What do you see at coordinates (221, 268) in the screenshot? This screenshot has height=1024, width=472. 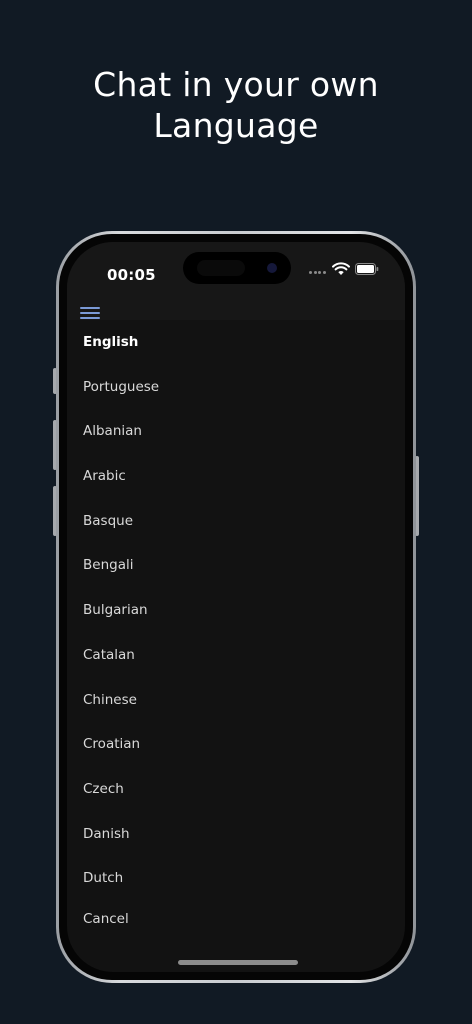 I see `island-sensor` at bounding box center [221, 268].